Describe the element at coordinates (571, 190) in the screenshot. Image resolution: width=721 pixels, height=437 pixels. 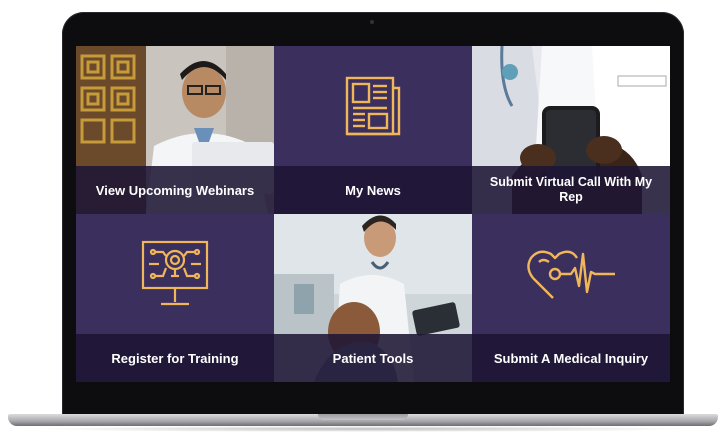
I see `tile-caption: Submit Virtual Call With My Rep` at that location.